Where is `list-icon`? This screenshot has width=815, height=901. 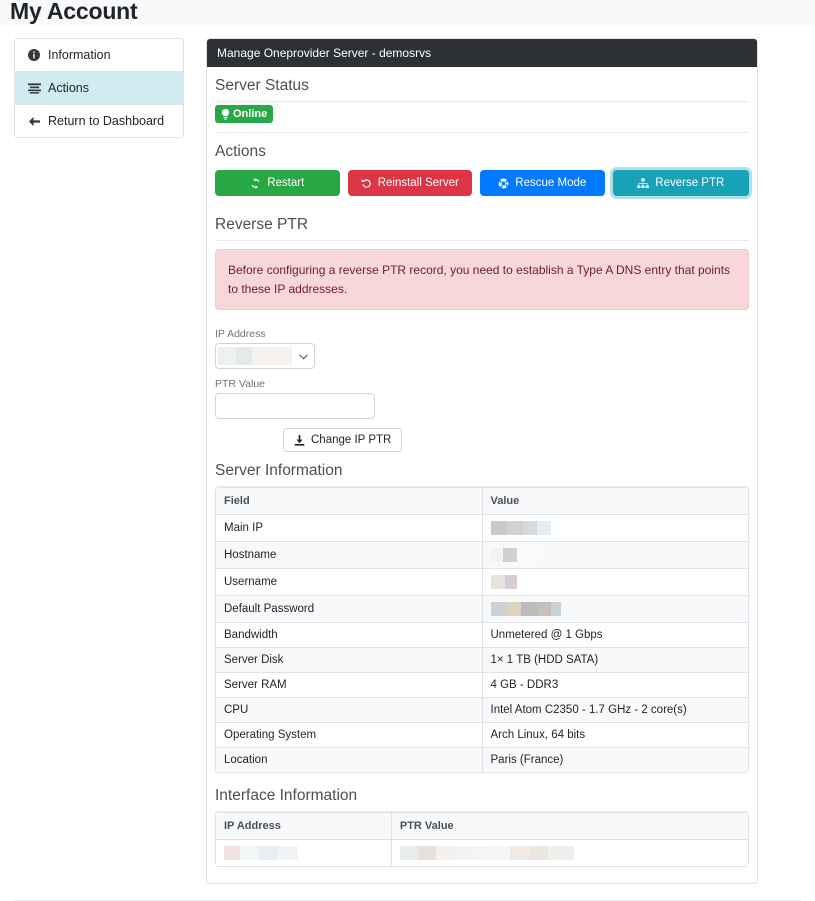
list-icon is located at coordinates (34, 88).